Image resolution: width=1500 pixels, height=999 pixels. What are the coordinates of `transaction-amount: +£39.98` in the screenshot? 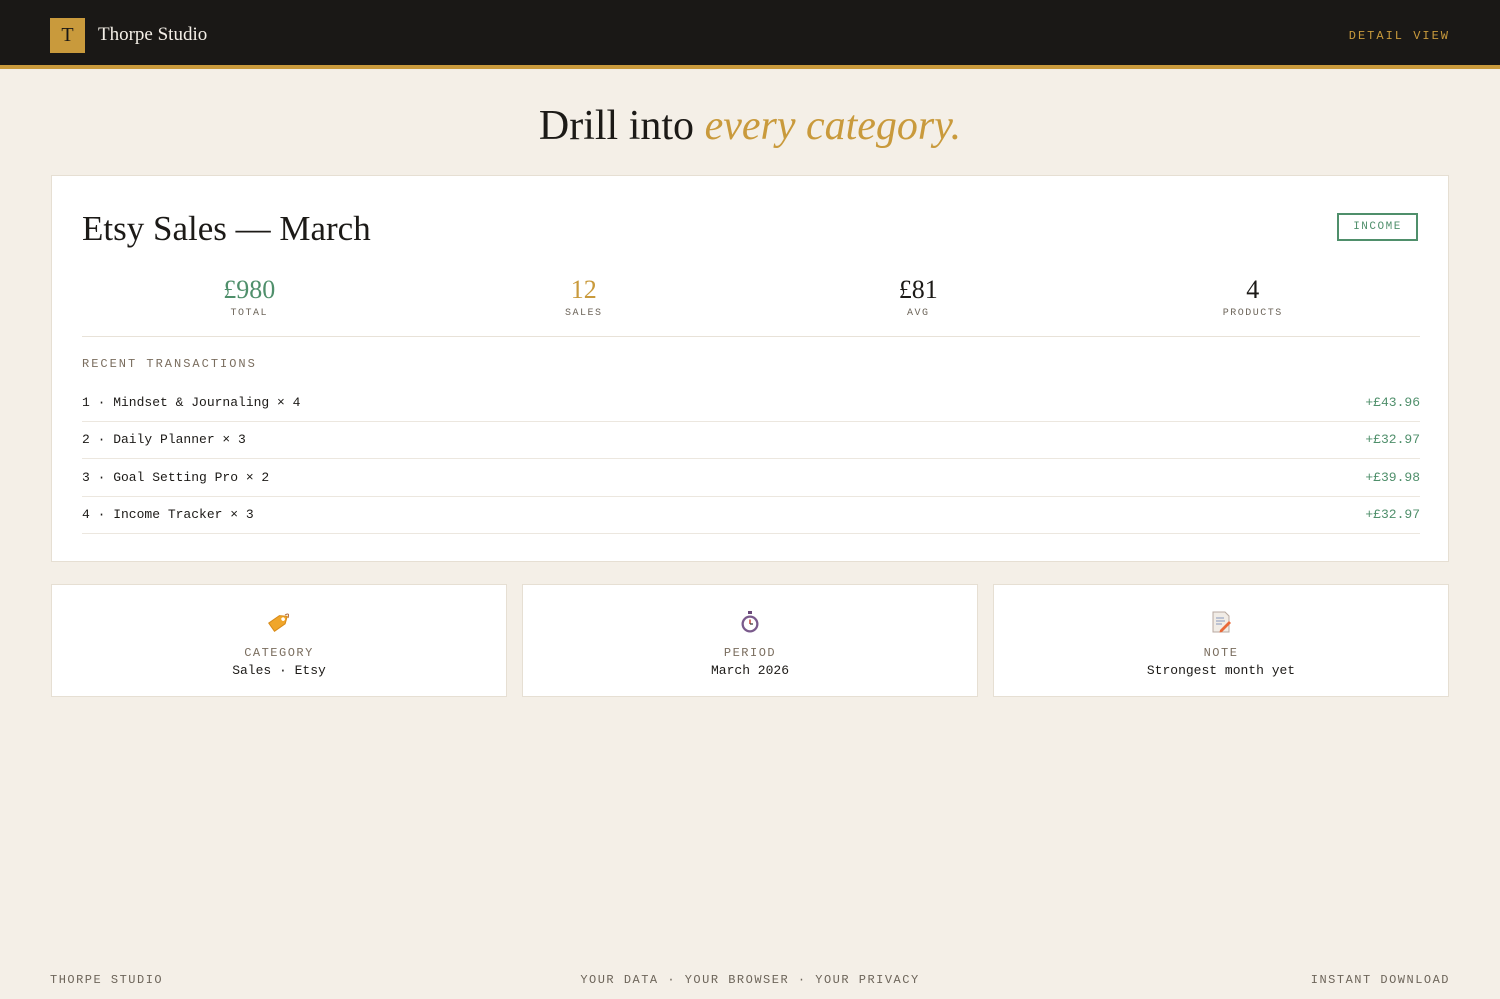 It's located at (1392, 477).